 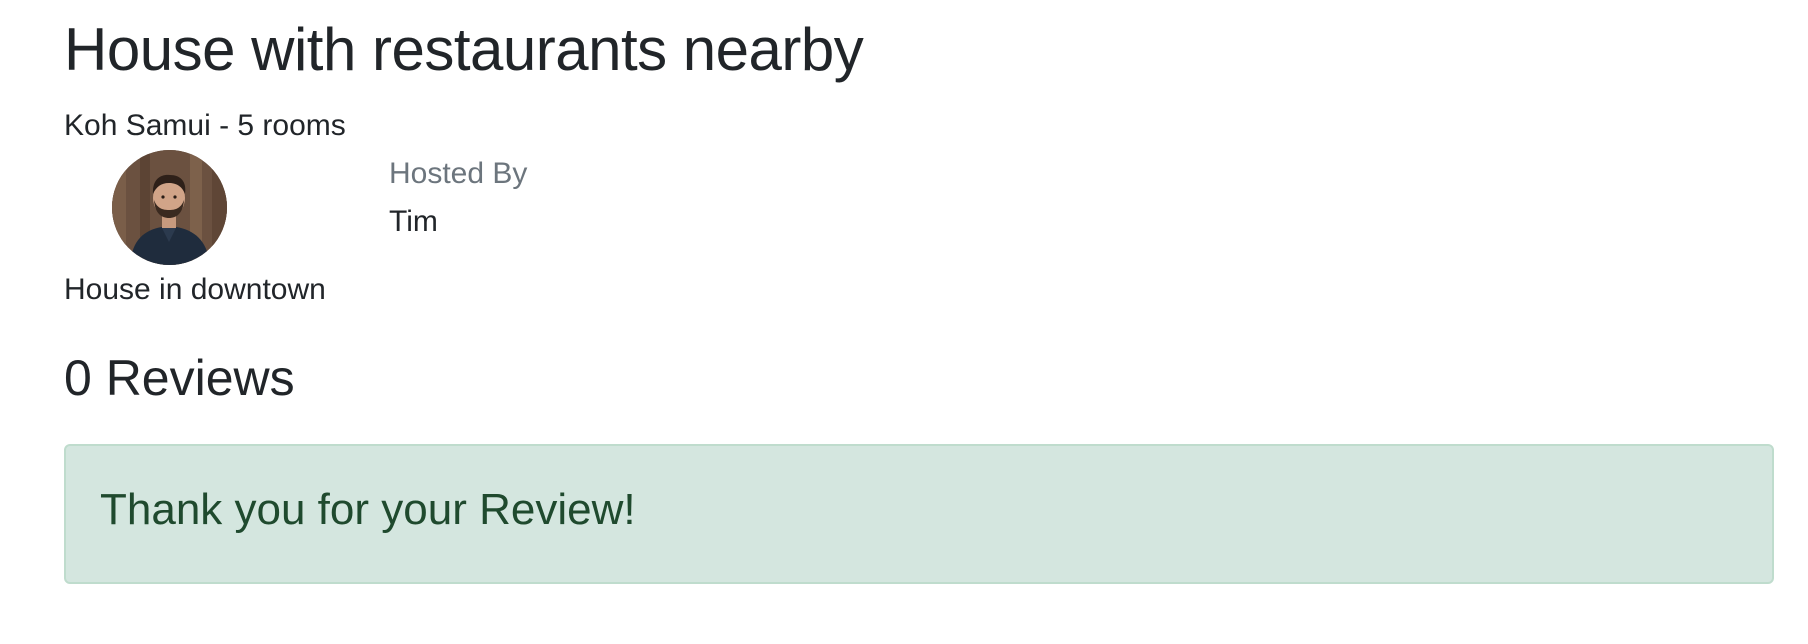 I want to click on listing-description: House in downtown, so click(x=195, y=289).